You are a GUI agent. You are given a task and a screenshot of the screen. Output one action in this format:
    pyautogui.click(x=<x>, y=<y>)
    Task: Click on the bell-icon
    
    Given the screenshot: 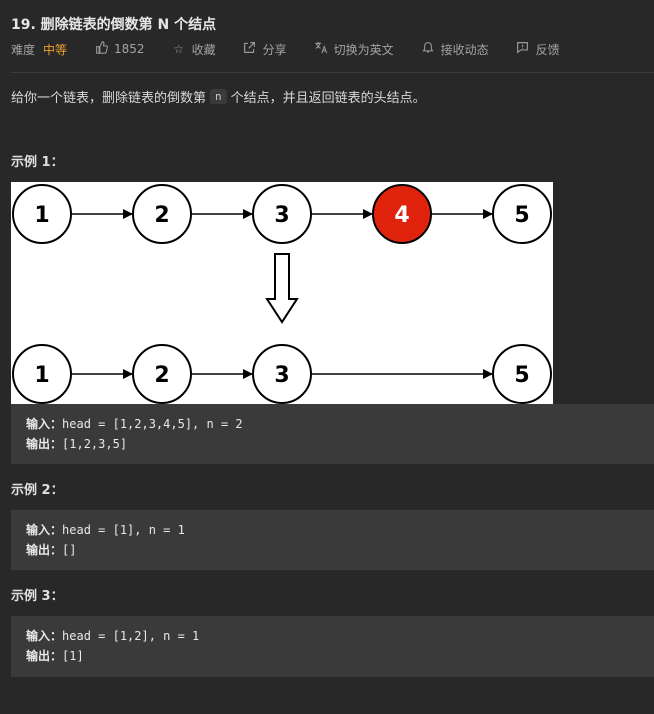 What is the action you would take?
    pyautogui.click(x=428, y=49)
    